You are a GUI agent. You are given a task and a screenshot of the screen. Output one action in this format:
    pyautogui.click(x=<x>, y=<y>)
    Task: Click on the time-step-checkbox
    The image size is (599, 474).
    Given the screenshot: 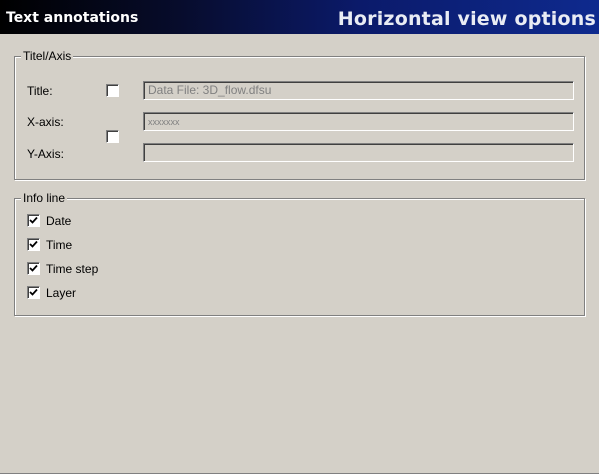 What is the action you would take?
    pyautogui.click(x=33, y=268)
    